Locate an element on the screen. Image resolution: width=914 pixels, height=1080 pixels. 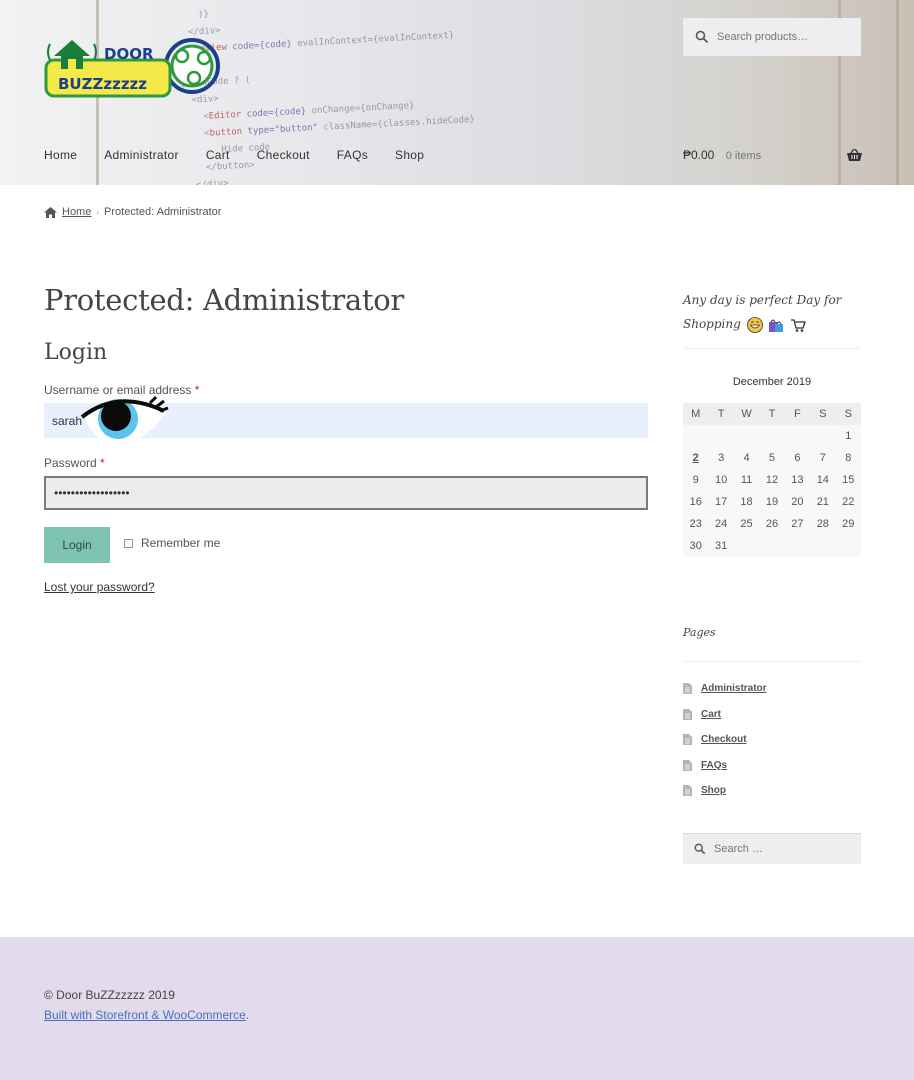
list-item: Shop is located at coordinates (725, 791).